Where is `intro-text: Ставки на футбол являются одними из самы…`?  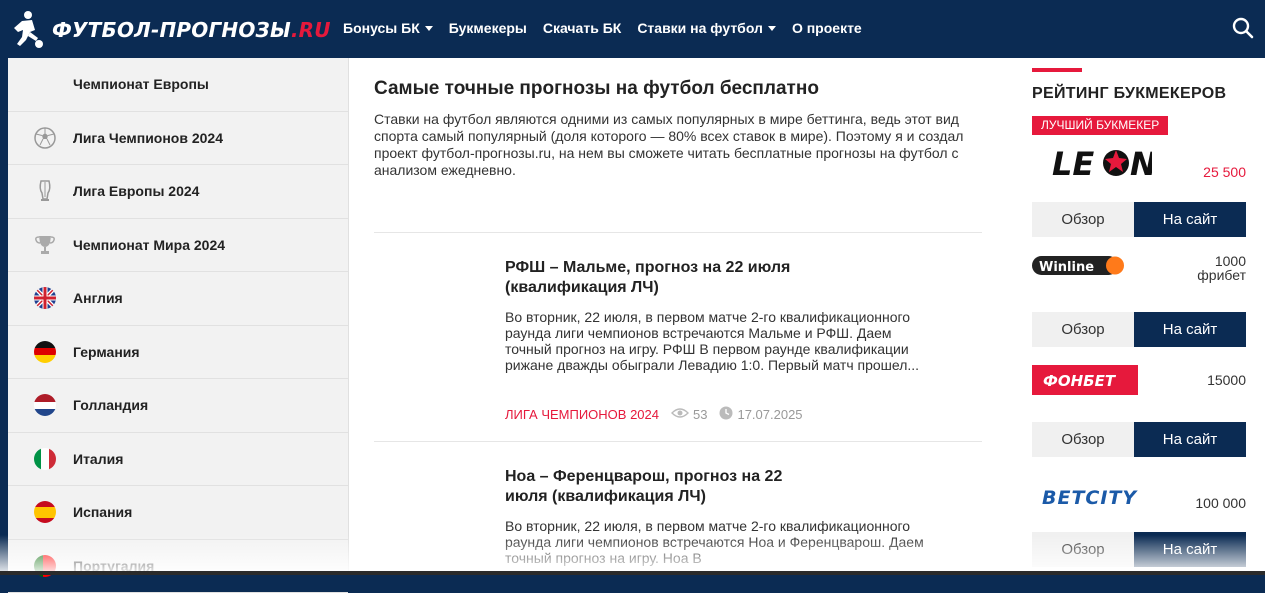
intro-text: Ставки на футбол являются одними из самы… is located at coordinates (679, 145).